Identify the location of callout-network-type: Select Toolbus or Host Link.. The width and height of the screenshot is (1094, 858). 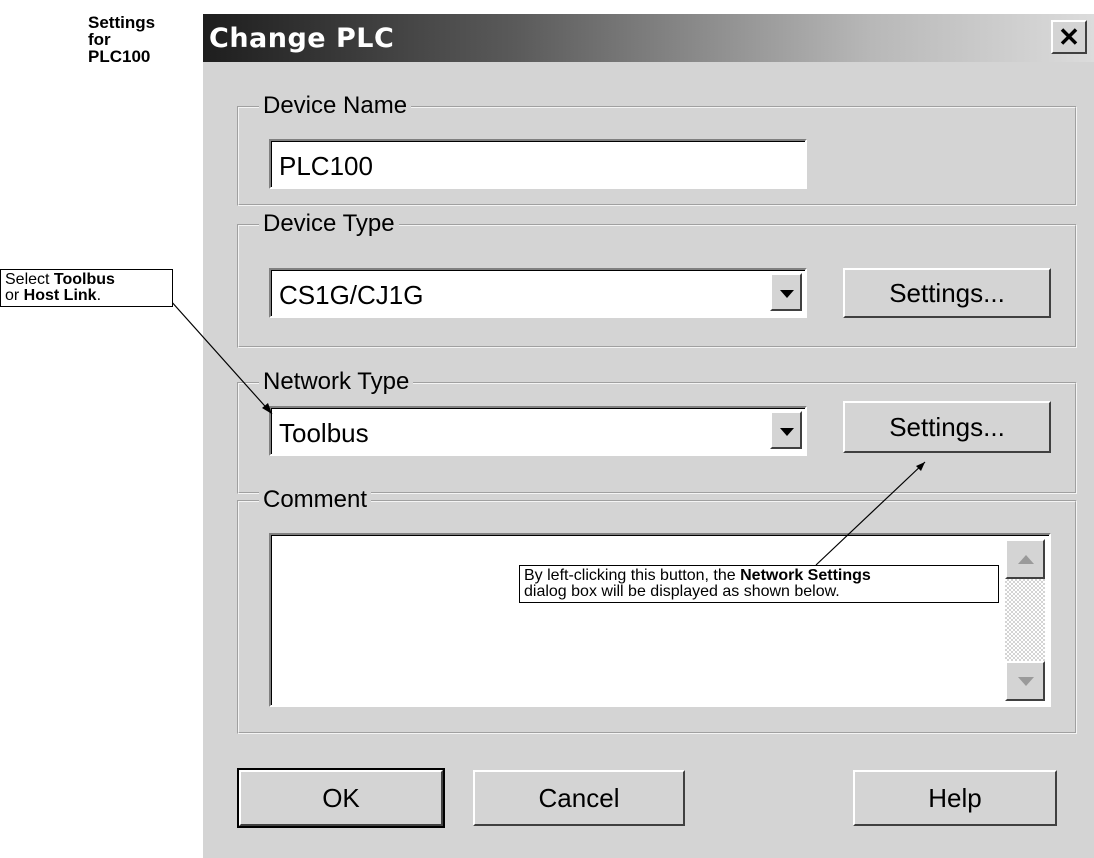
(86, 288).